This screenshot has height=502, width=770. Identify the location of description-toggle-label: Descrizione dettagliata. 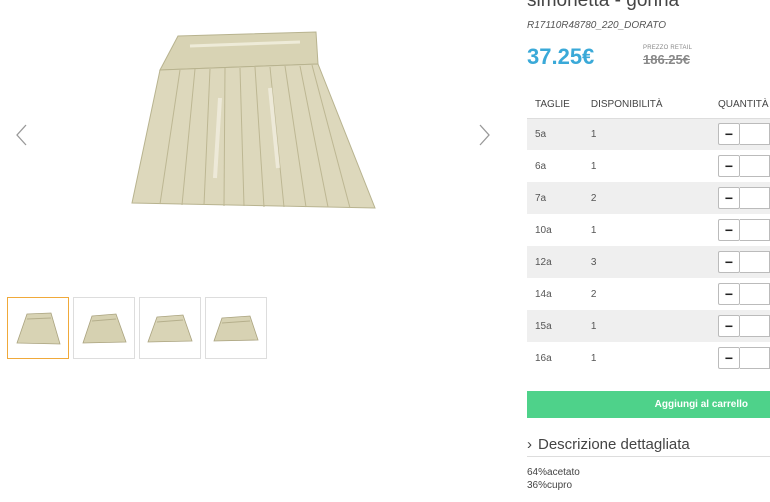
(614, 444).